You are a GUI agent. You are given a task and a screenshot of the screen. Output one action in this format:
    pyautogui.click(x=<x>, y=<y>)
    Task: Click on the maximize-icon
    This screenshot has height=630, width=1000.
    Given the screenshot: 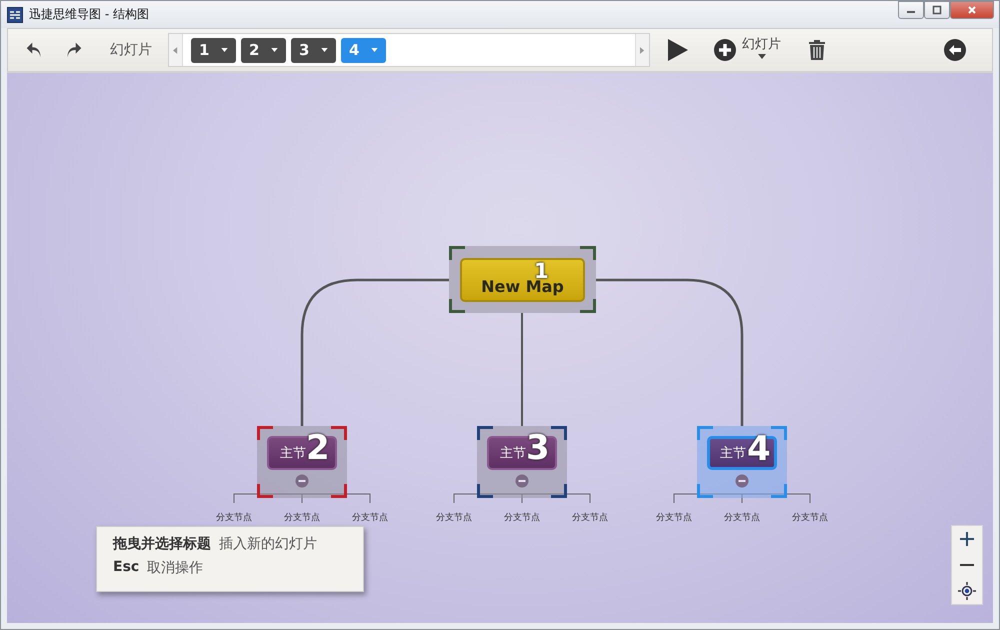 What is the action you would take?
    pyautogui.click(x=937, y=10)
    